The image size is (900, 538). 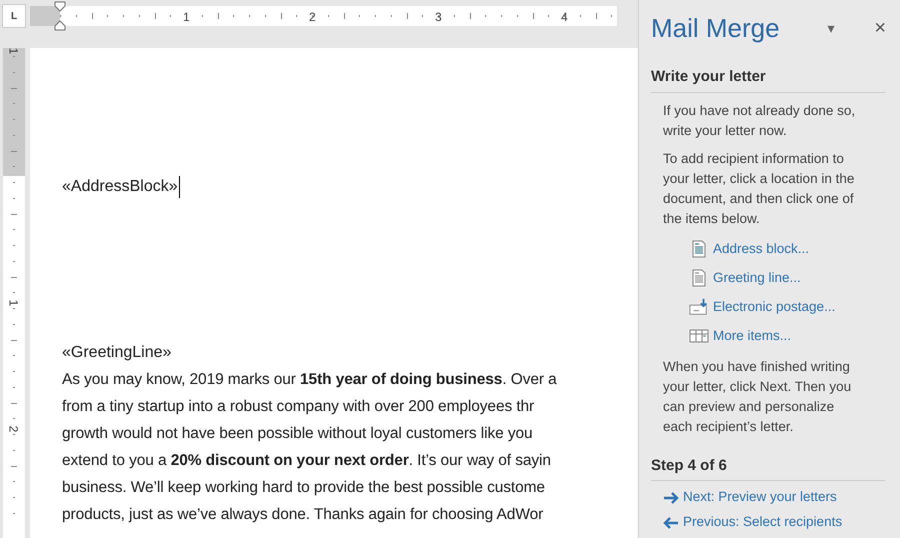 What do you see at coordinates (715, 28) in the screenshot?
I see `pane-title: Mail Merge` at bounding box center [715, 28].